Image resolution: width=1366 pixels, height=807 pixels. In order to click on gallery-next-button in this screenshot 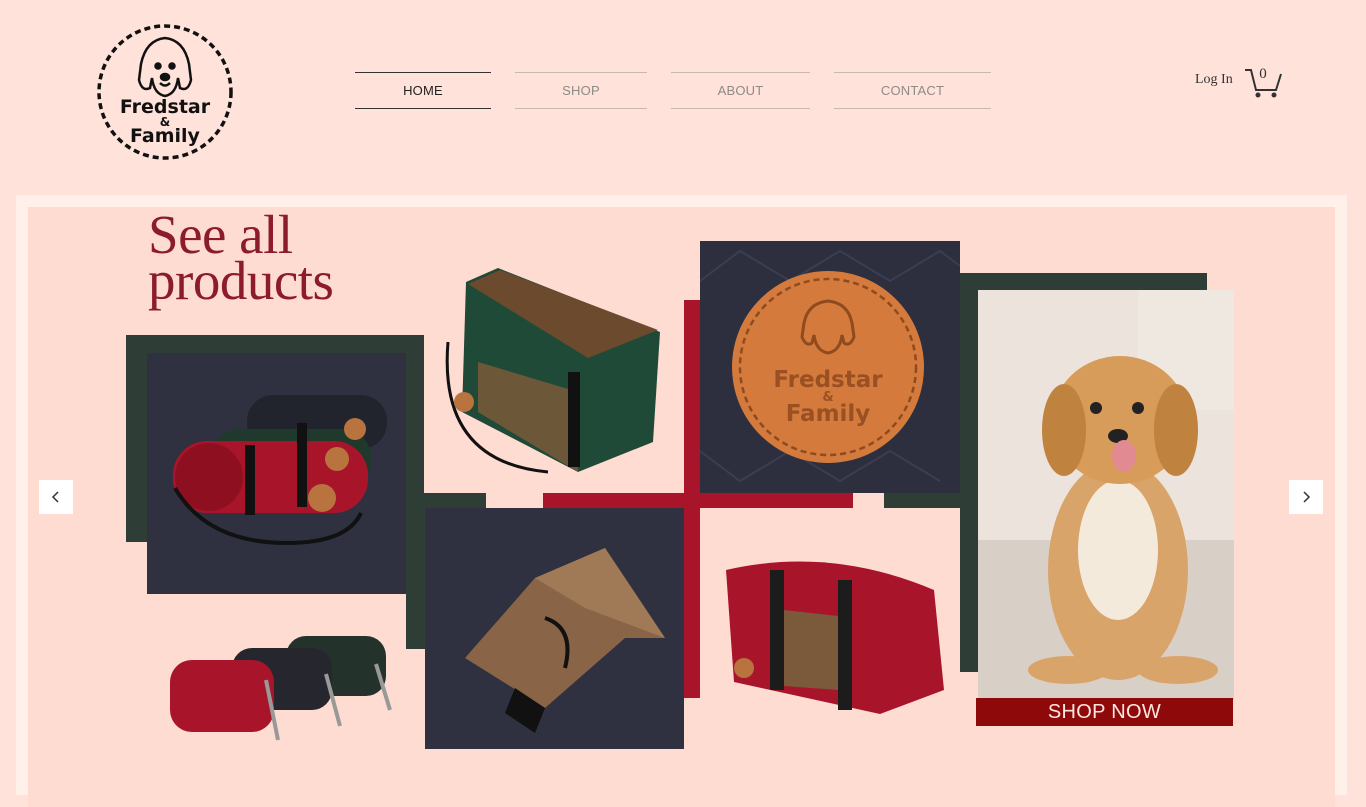, I will do `click(1306, 497)`.